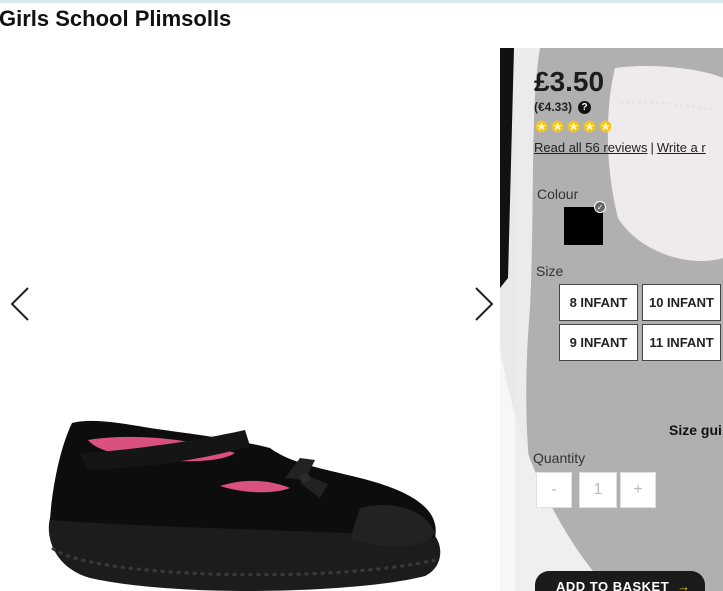  What do you see at coordinates (116, 18) in the screenshot?
I see `page-title: Girls School Plimsolls` at bounding box center [116, 18].